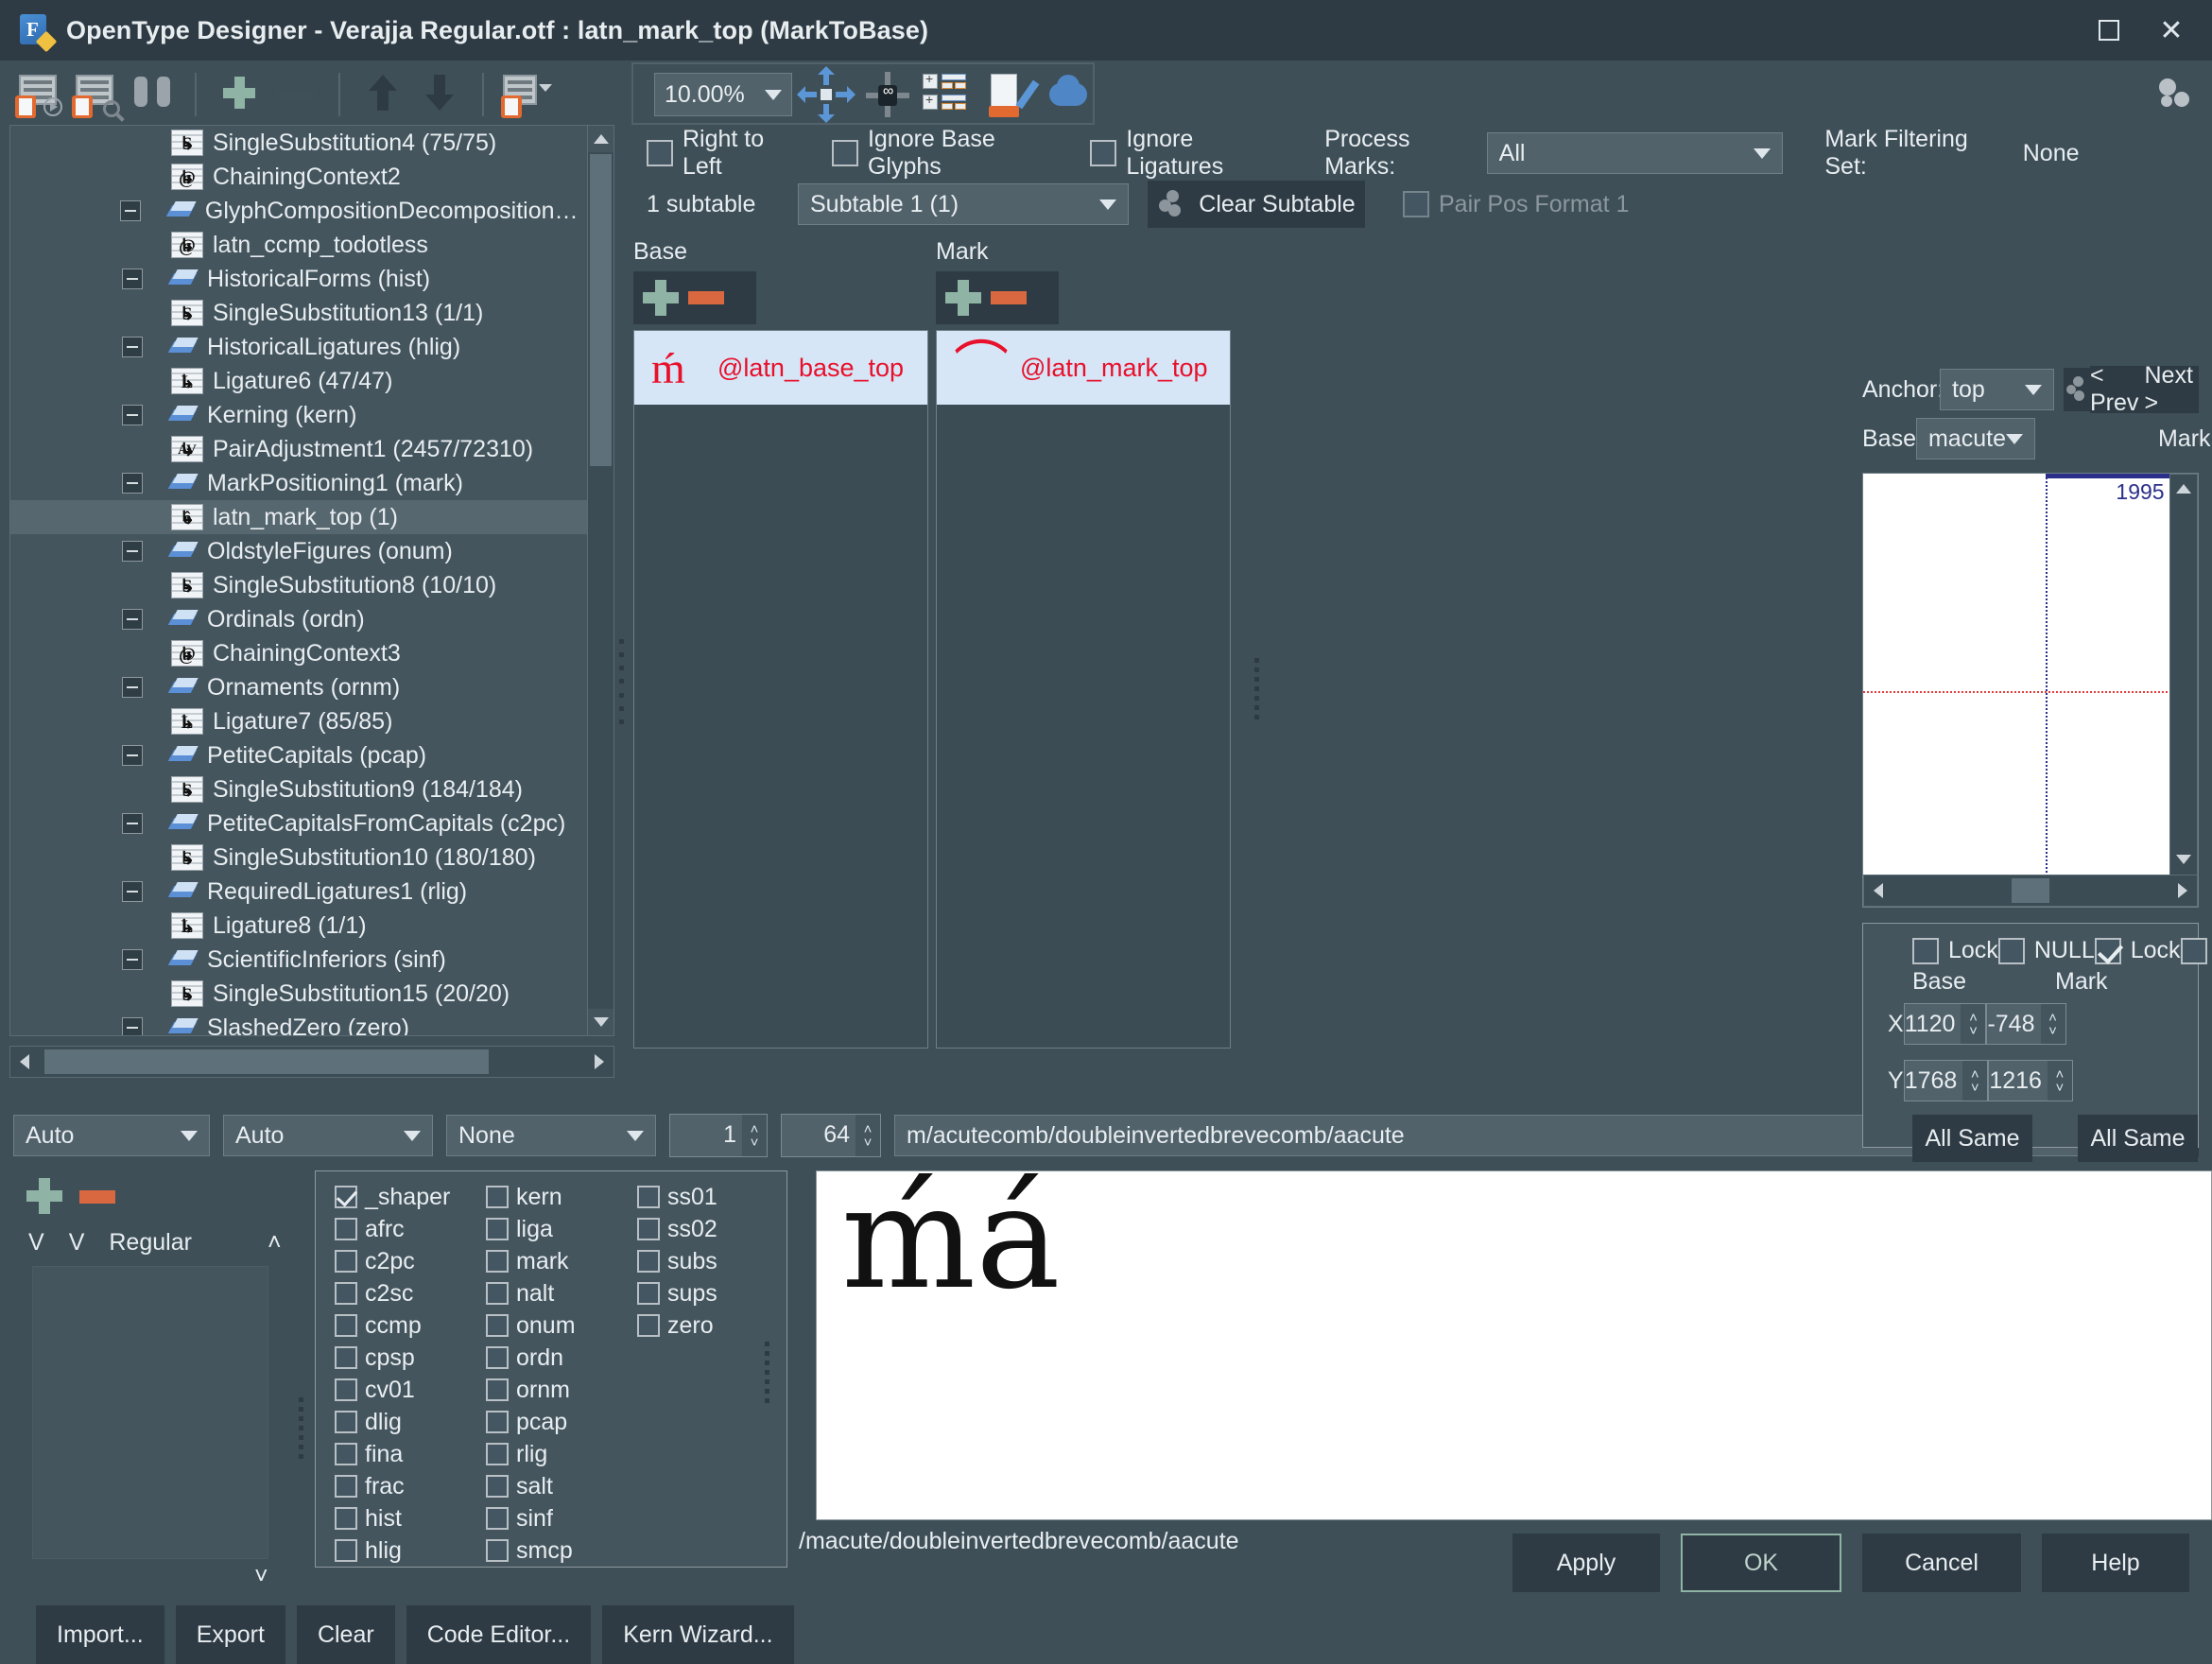  I want to click on feature-row: afrc, so click(402, 1229).